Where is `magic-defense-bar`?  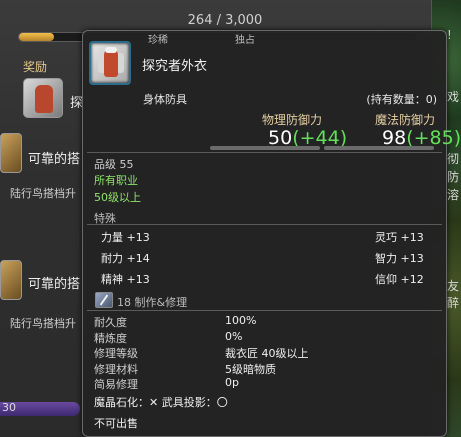 magic-defense-bar is located at coordinates (379, 148).